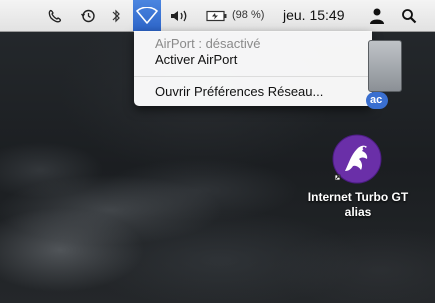  I want to click on time-machine-icon, so click(88, 15).